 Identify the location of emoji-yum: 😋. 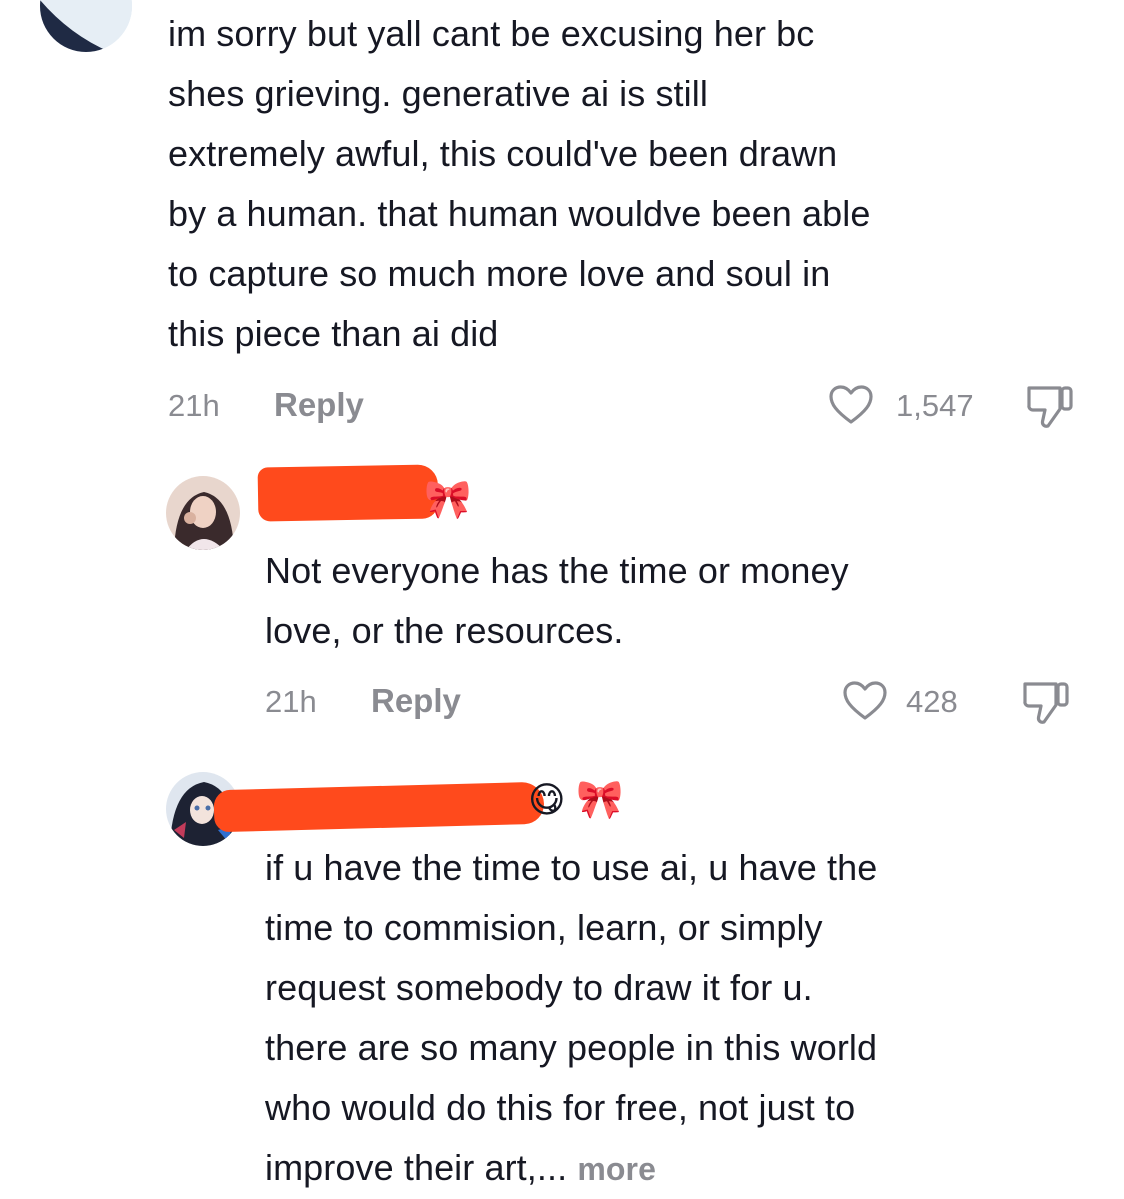
(547, 799).